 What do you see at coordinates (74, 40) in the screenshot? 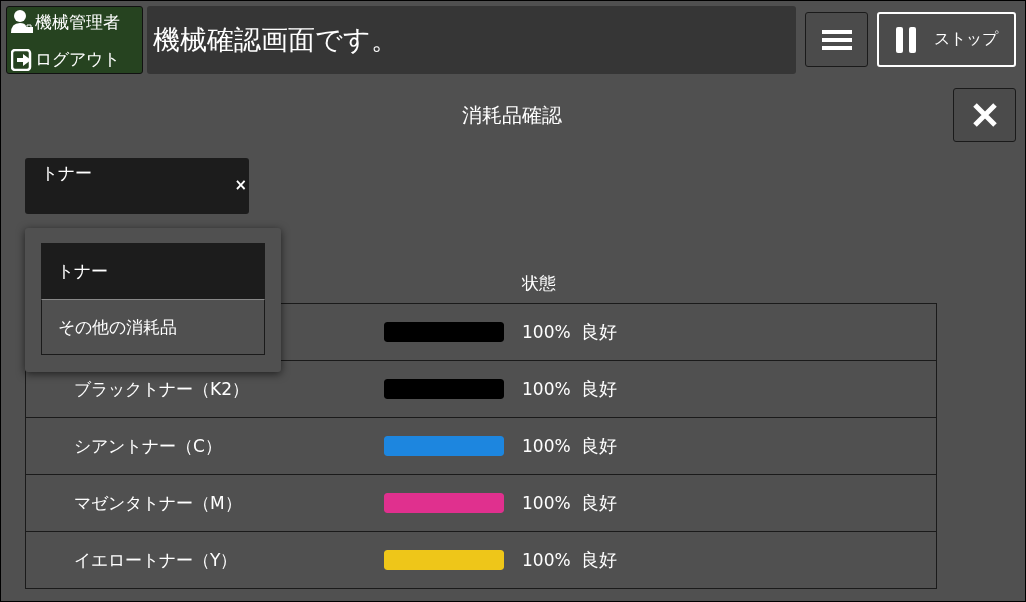
I see `logout-button: 機械管理者 ログアウト` at bounding box center [74, 40].